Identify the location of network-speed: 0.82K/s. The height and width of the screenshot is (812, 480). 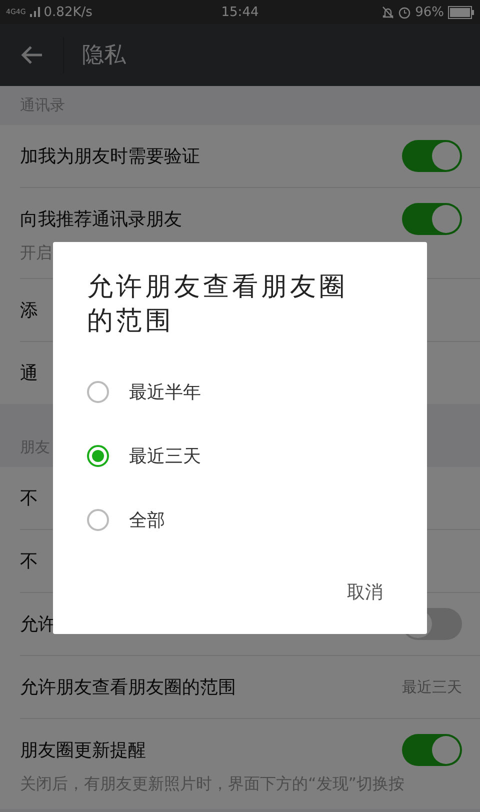
(68, 12).